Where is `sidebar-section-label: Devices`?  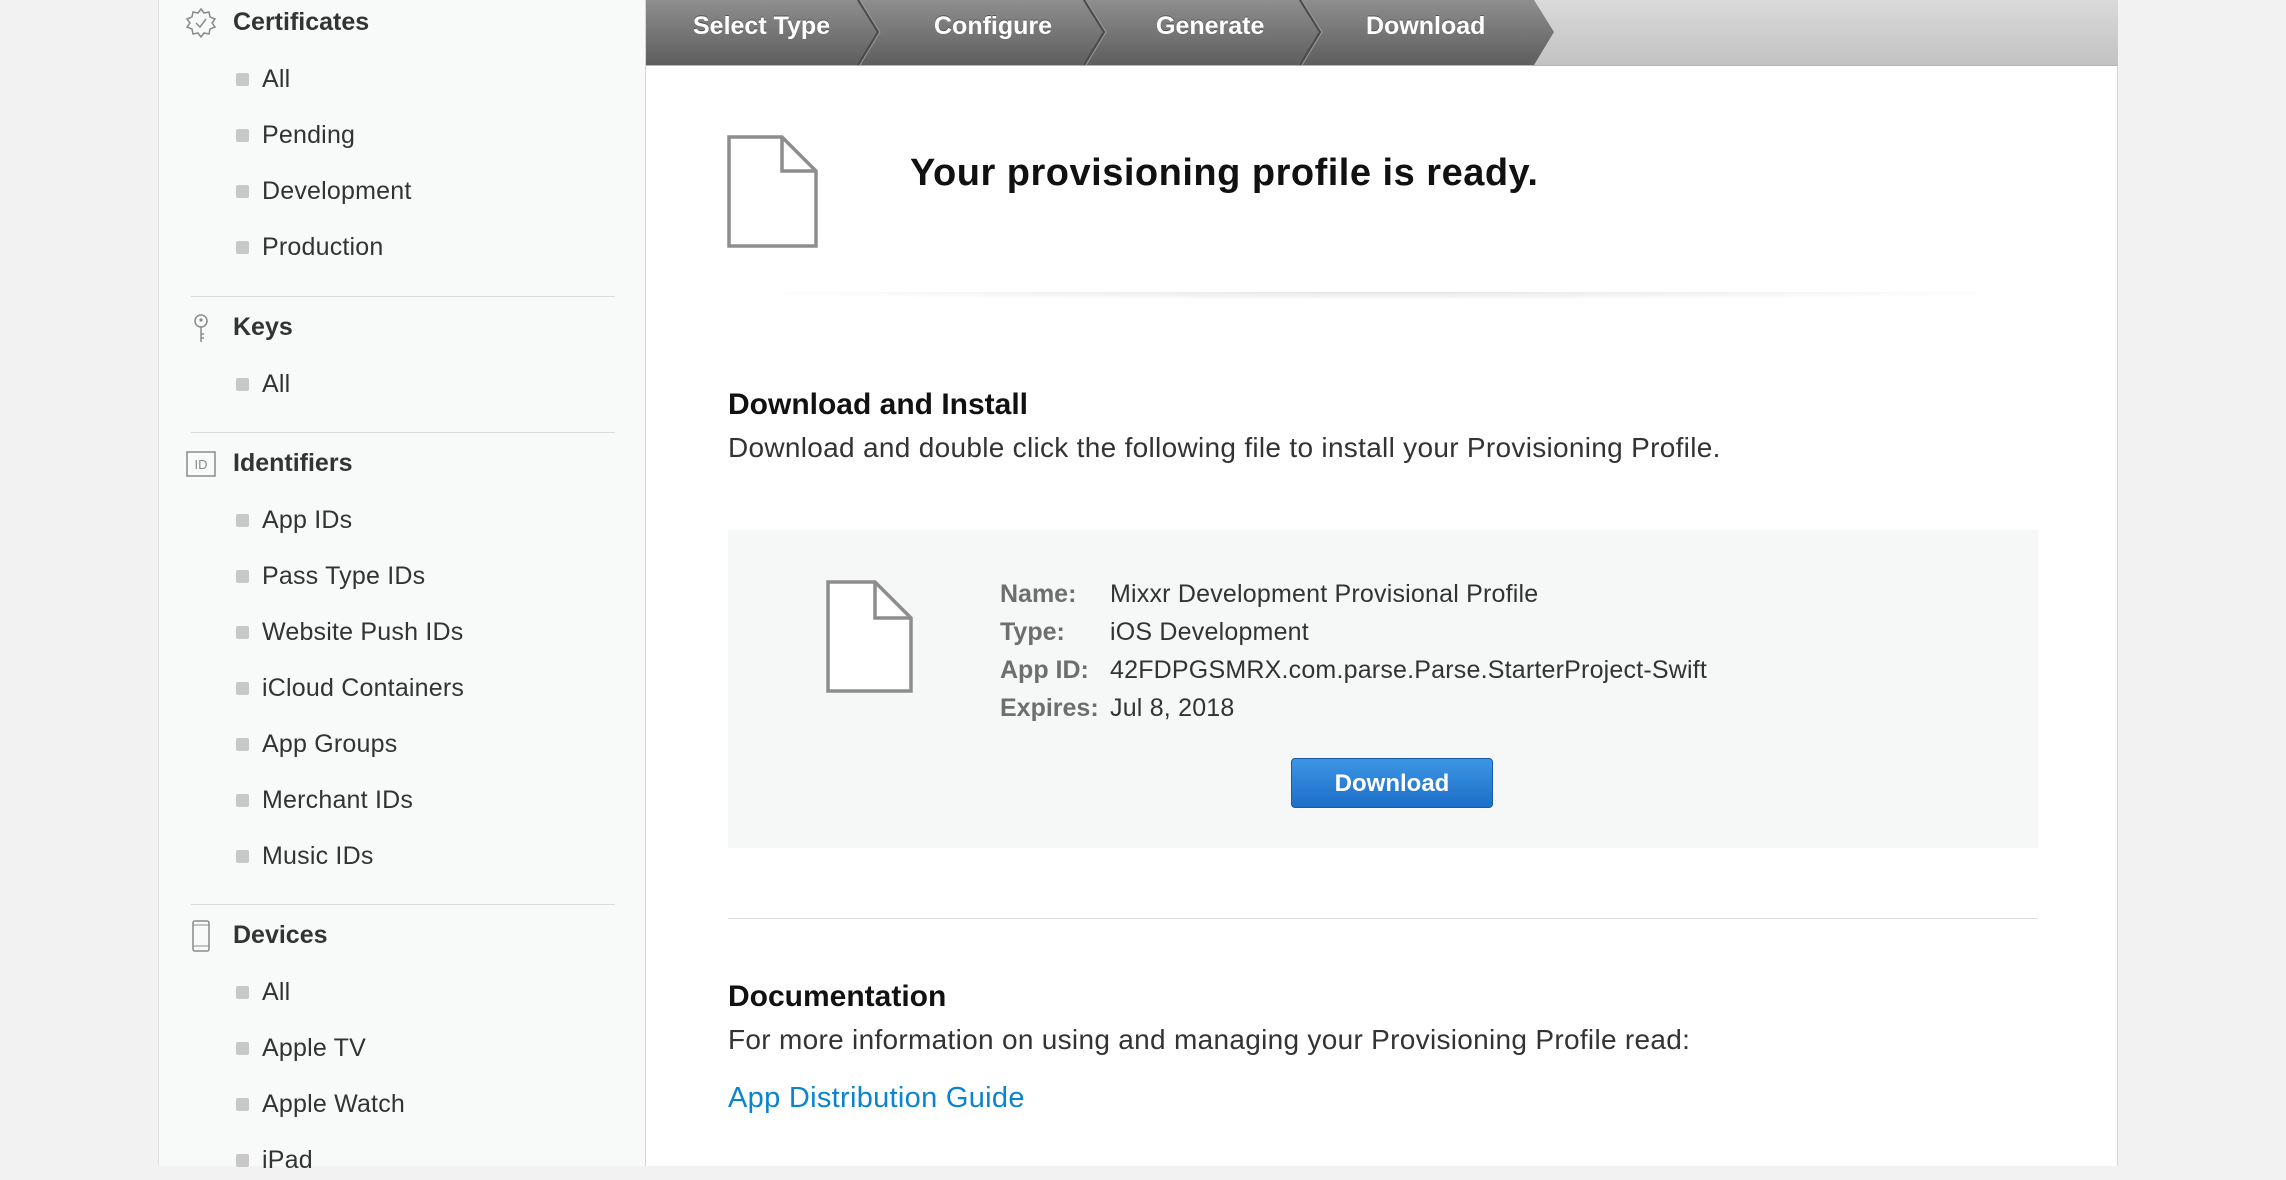
sidebar-section-label: Devices is located at coordinates (280, 935).